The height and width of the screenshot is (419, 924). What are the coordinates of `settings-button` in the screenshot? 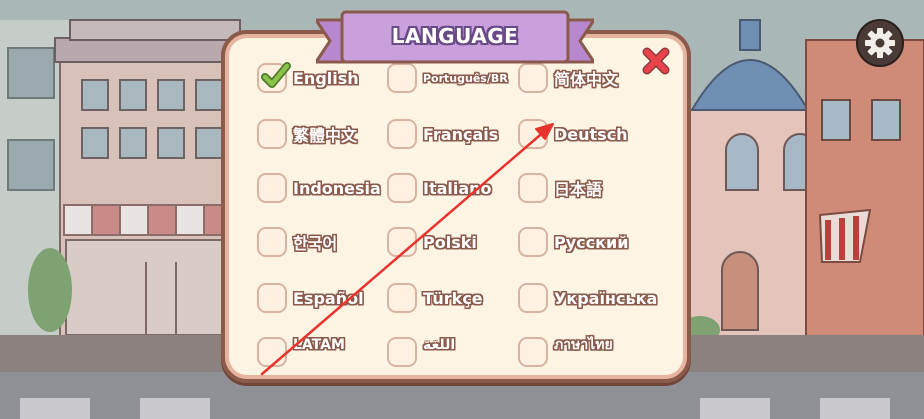 It's located at (880, 43).